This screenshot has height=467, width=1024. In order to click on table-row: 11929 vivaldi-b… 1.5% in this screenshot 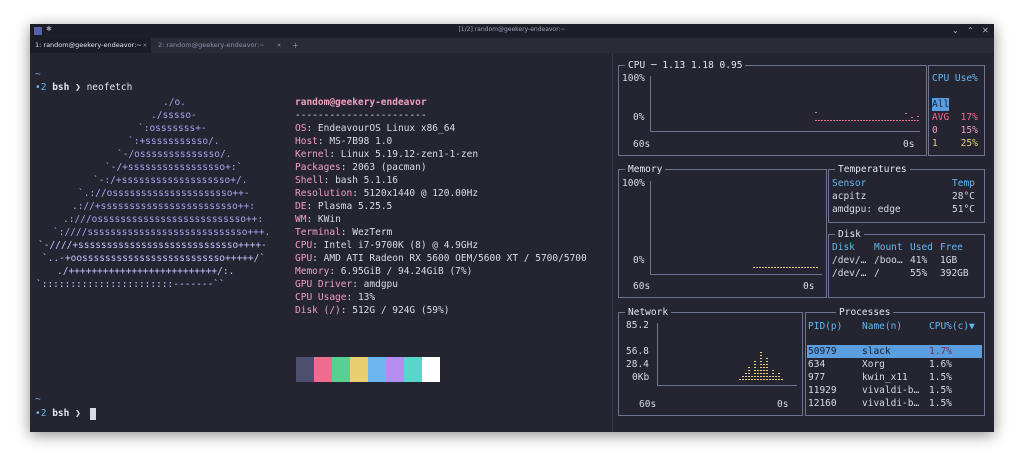, I will do `click(894, 390)`.